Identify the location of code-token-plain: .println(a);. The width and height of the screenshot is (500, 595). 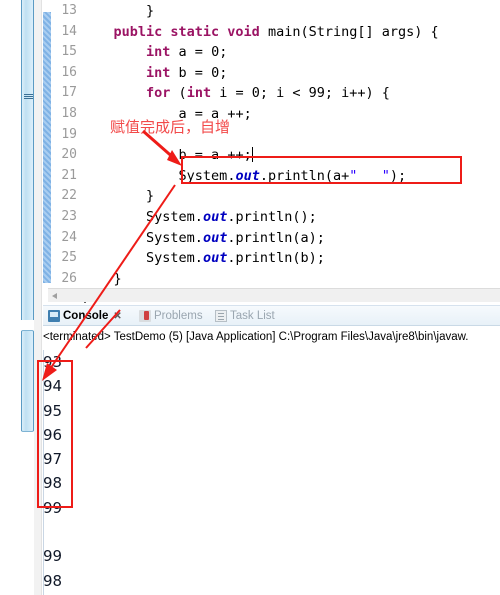
(276, 237).